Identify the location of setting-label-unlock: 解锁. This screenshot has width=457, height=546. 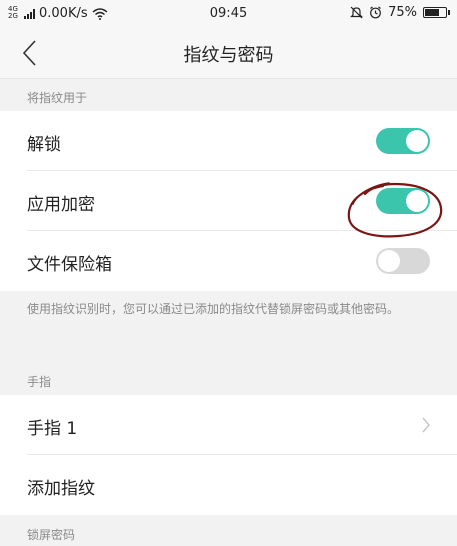
(44, 145).